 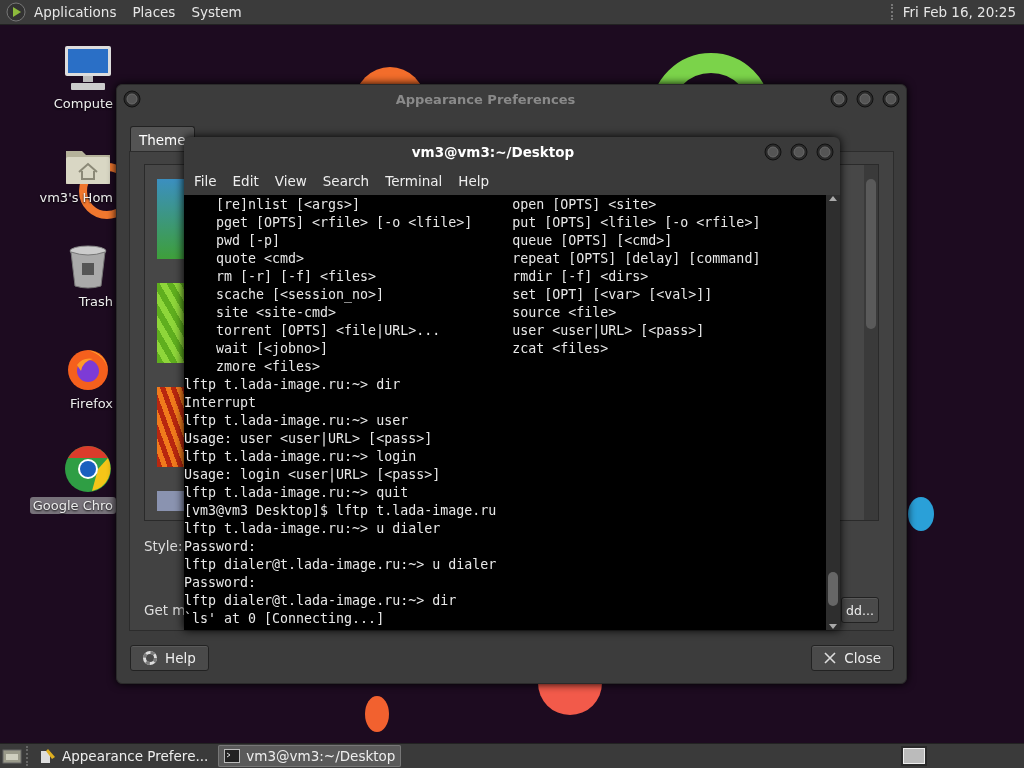 What do you see at coordinates (340, 565) in the screenshot?
I see `terminal-line: lftp dialer@t.lada-image.ru:~> u dialer` at bounding box center [340, 565].